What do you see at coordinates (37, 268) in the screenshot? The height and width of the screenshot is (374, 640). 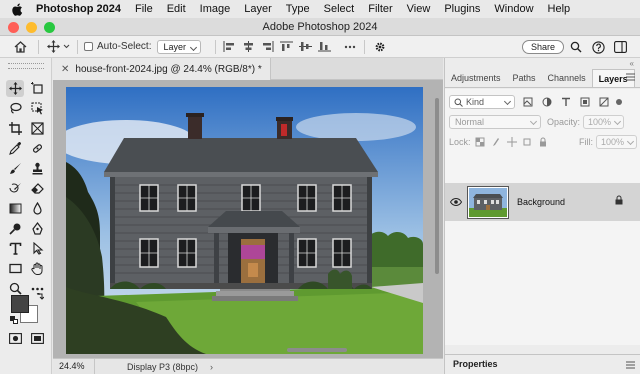 I see `hand-tool` at bounding box center [37, 268].